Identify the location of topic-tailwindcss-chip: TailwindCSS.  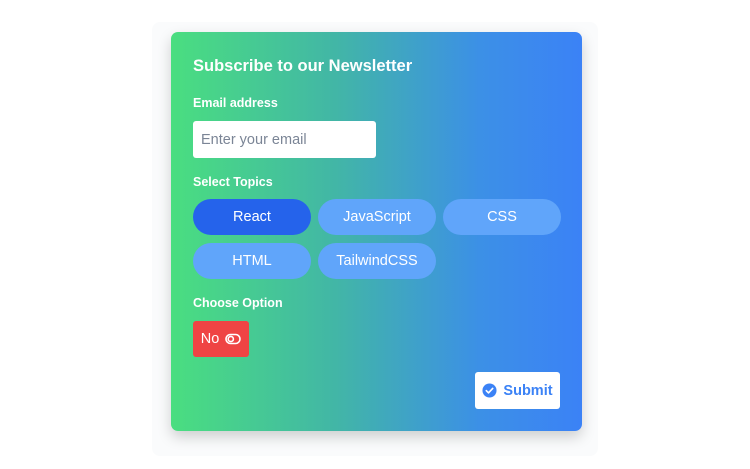
(377, 261).